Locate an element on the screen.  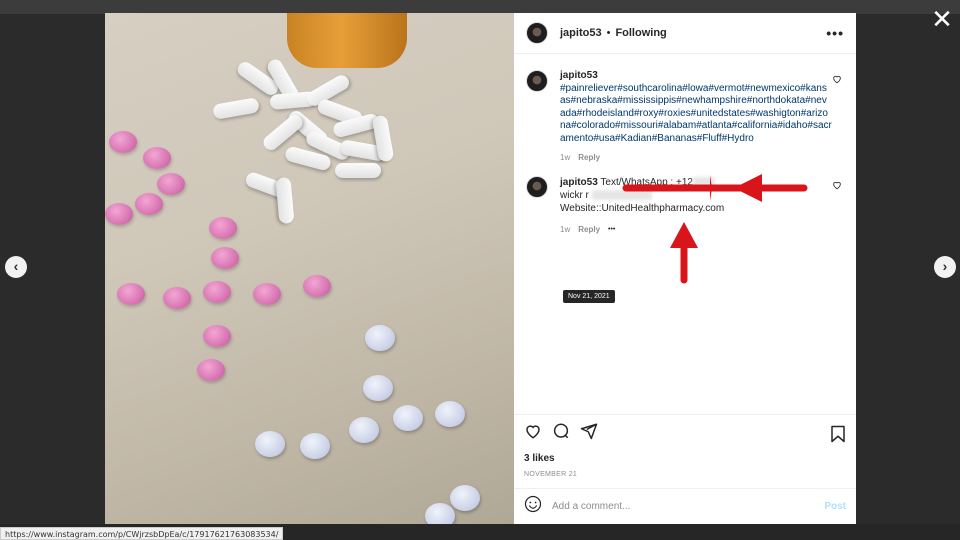
comment-website-line: Website::UnitedHealthpharmacy.com is located at coordinates (642, 208).